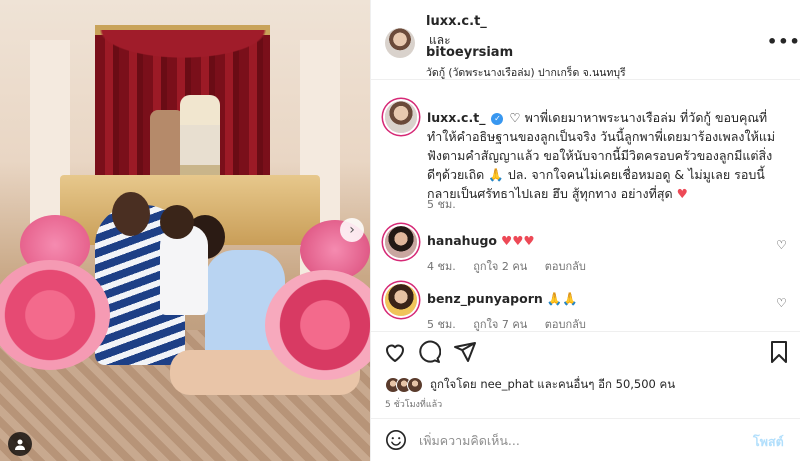 This screenshot has height=461, width=800. Describe the element at coordinates (441, 266) in the screenshot. I see `comment-time: 4 ชม.` at that location.